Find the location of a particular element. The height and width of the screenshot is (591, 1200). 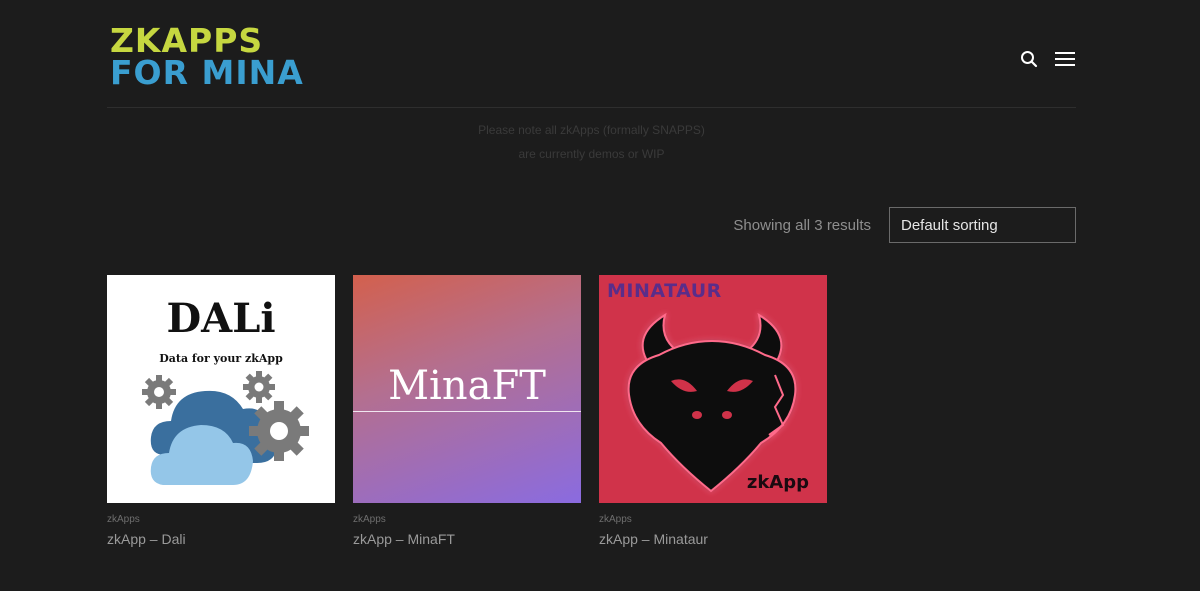

product-image-minataur: MINATAUR zkApp is located at coordinates (713, 389).